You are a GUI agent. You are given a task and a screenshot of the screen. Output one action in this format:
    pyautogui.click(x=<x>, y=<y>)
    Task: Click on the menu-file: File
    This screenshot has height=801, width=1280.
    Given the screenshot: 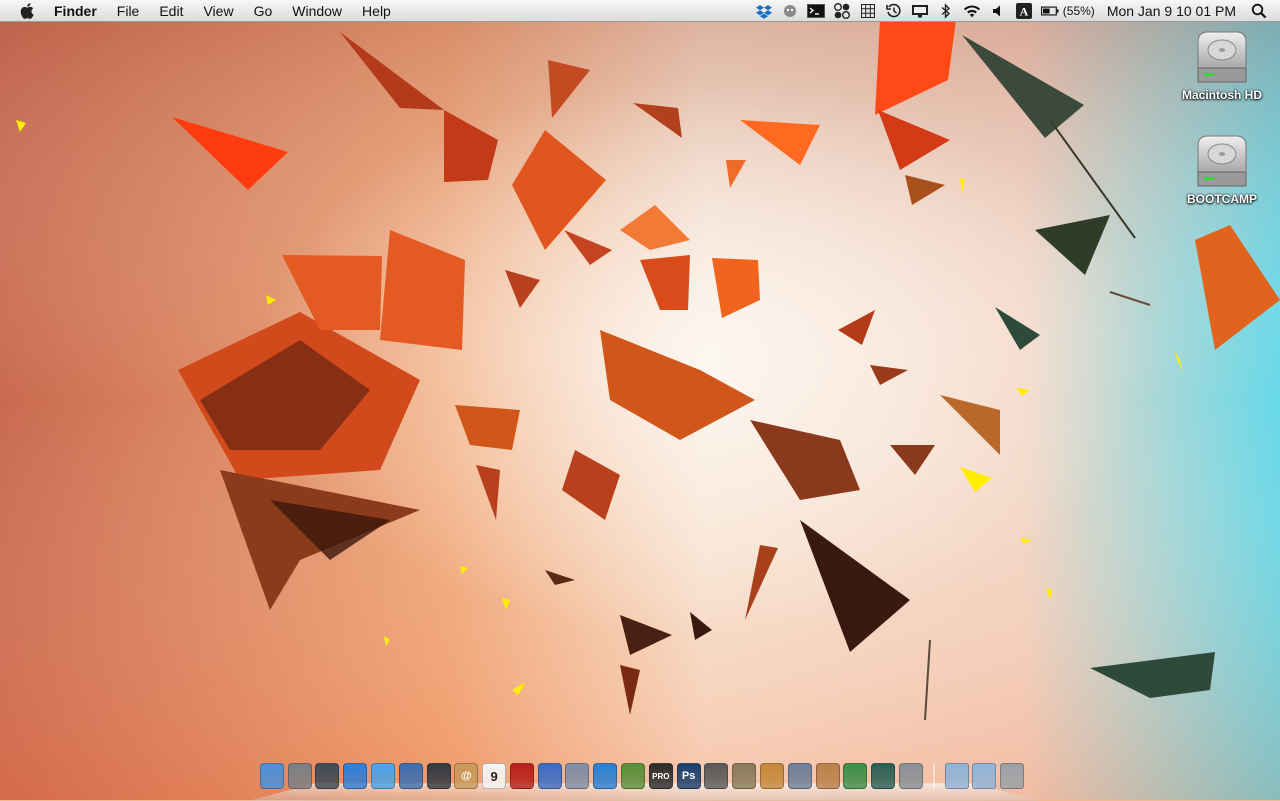 What is the action you would take?
    pyautogui.click(x=128, y=11)
    